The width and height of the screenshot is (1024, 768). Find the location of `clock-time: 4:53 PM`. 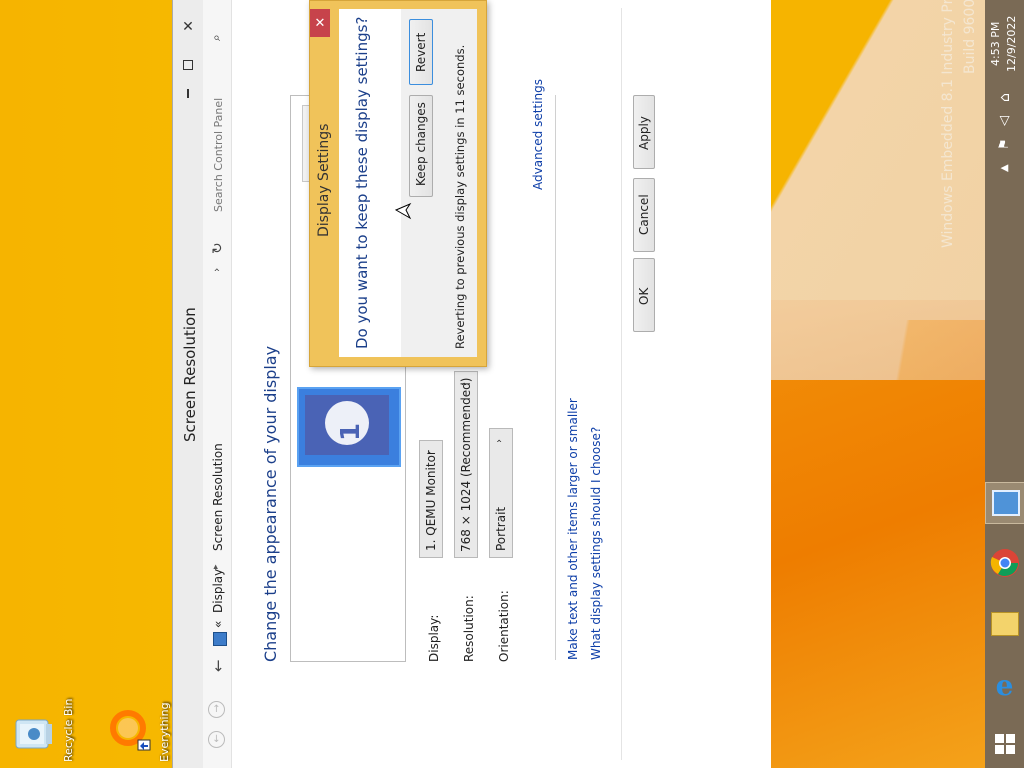

clock-time: 4:53 PM is located at coordinates (995, 43).